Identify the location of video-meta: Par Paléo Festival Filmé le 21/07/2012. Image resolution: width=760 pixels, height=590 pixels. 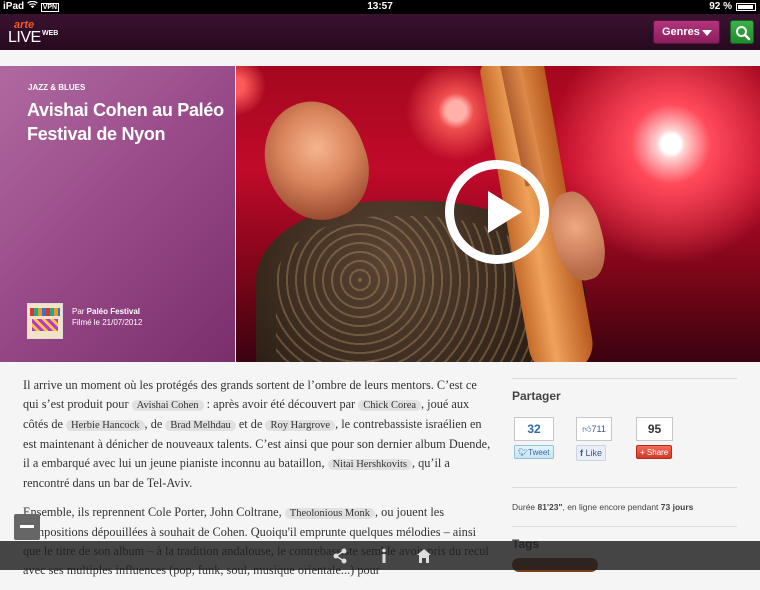
(107, 317).